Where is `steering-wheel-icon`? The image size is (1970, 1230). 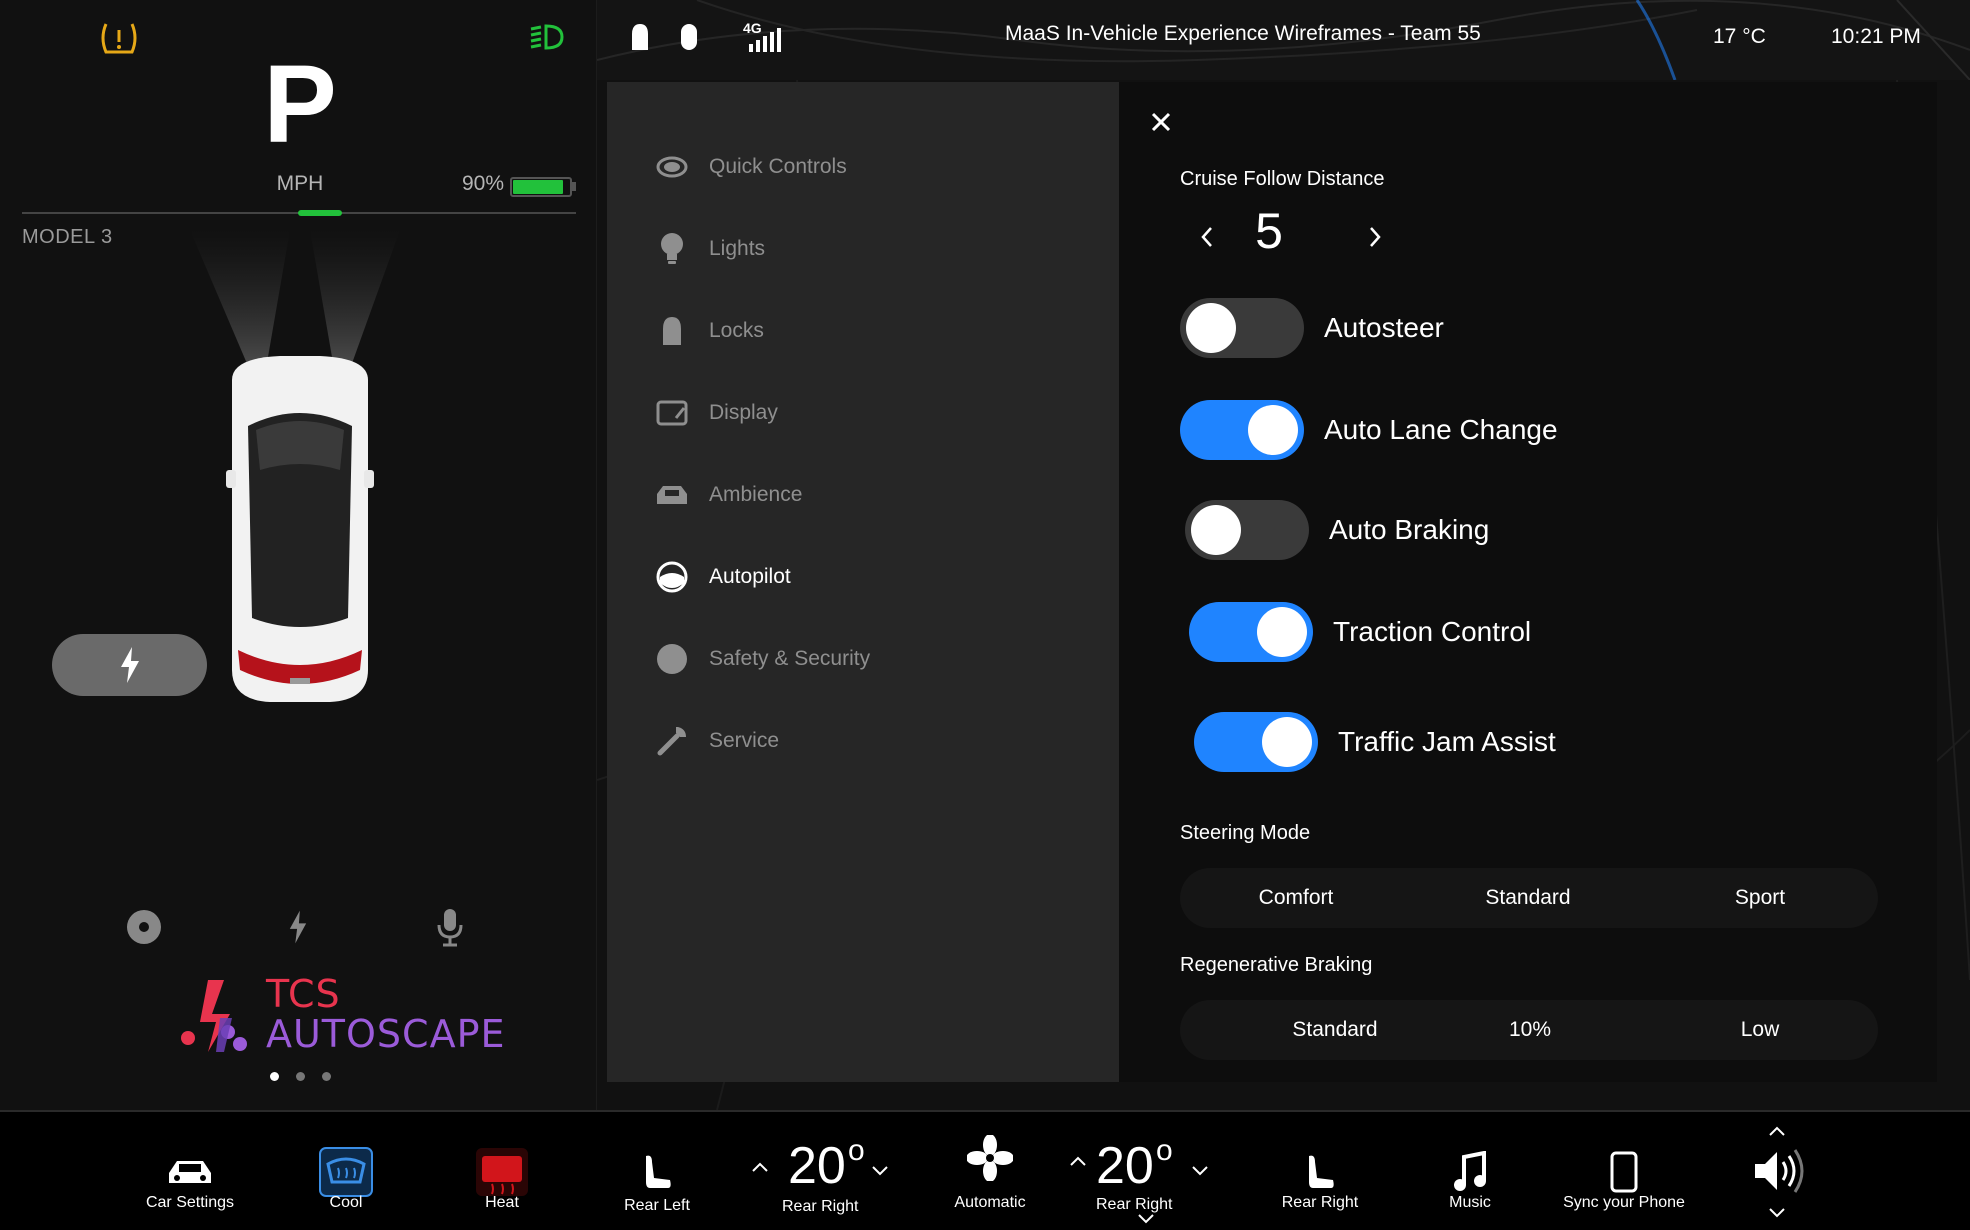
steering-wheel-icon is located at coordinates (672, 577).